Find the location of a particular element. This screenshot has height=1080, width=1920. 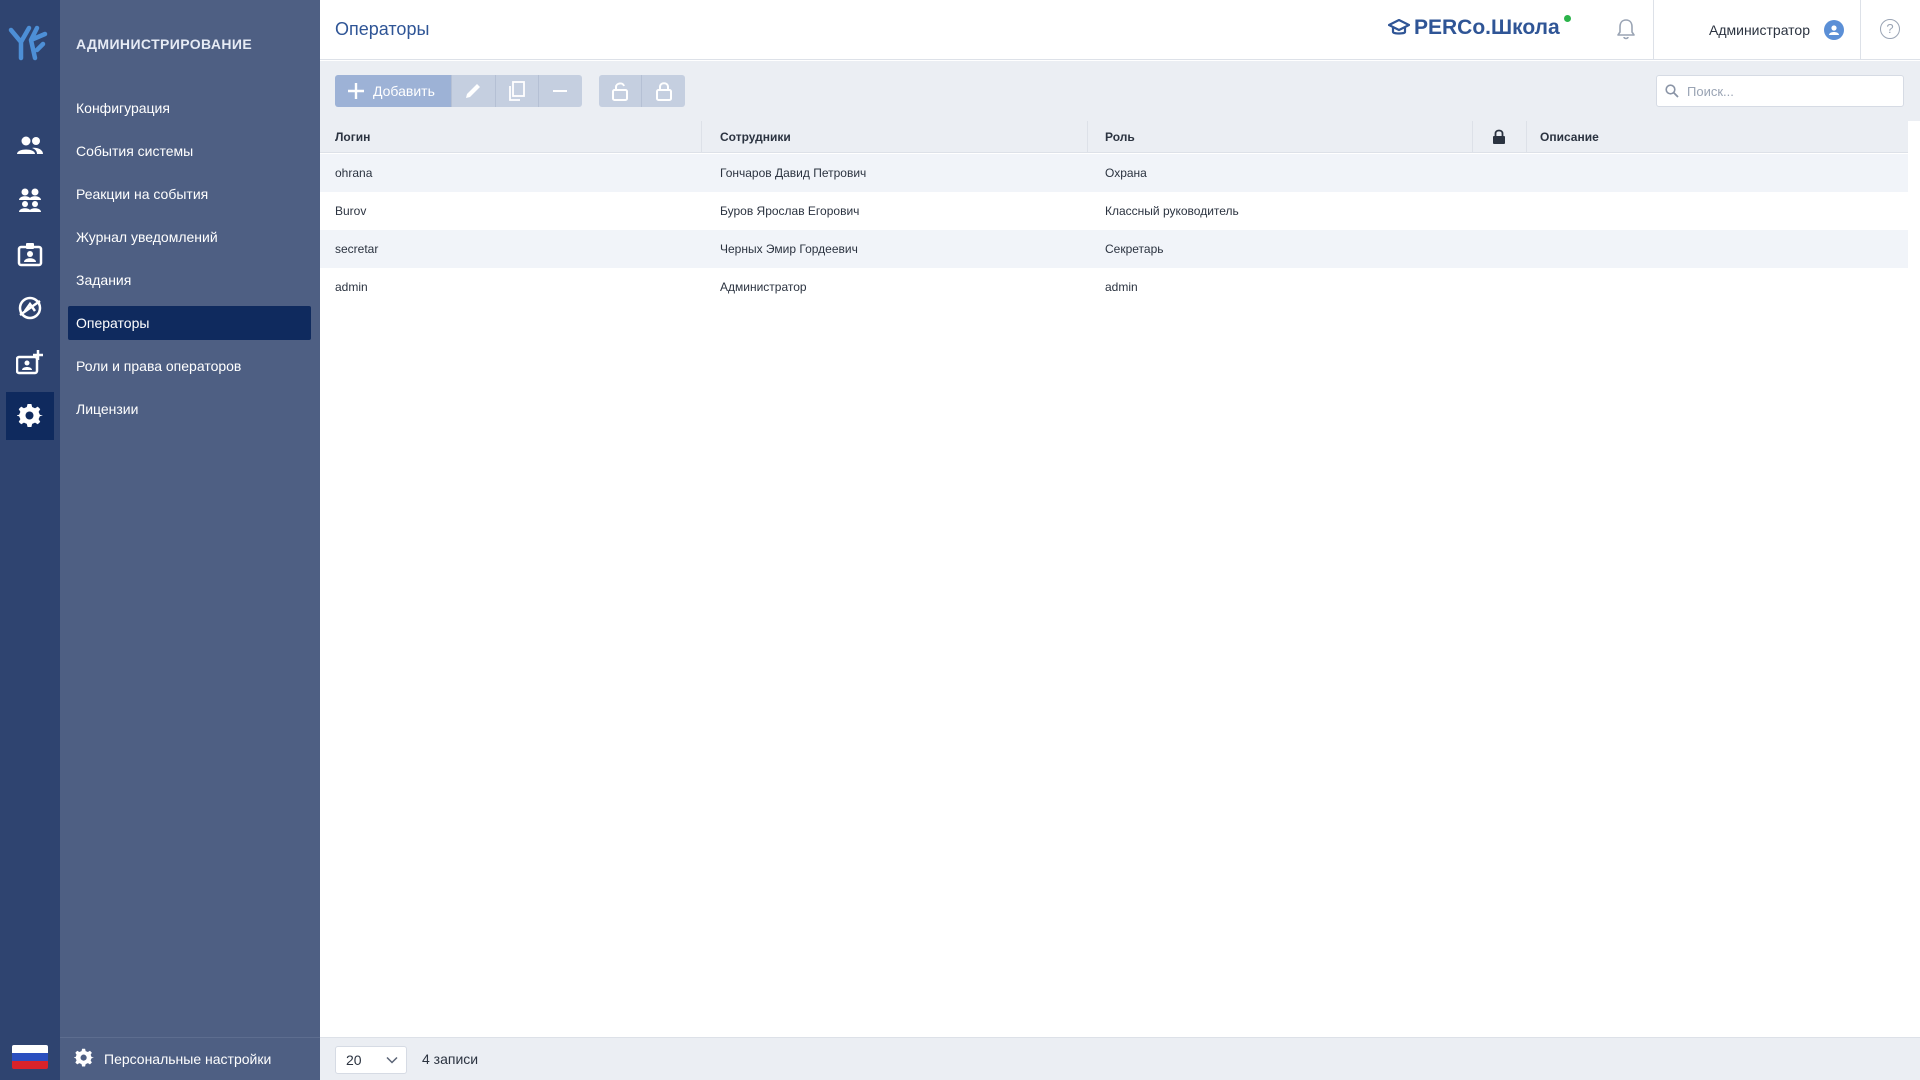

cell-role: Секретарь is located at coordinates (1134, 249).